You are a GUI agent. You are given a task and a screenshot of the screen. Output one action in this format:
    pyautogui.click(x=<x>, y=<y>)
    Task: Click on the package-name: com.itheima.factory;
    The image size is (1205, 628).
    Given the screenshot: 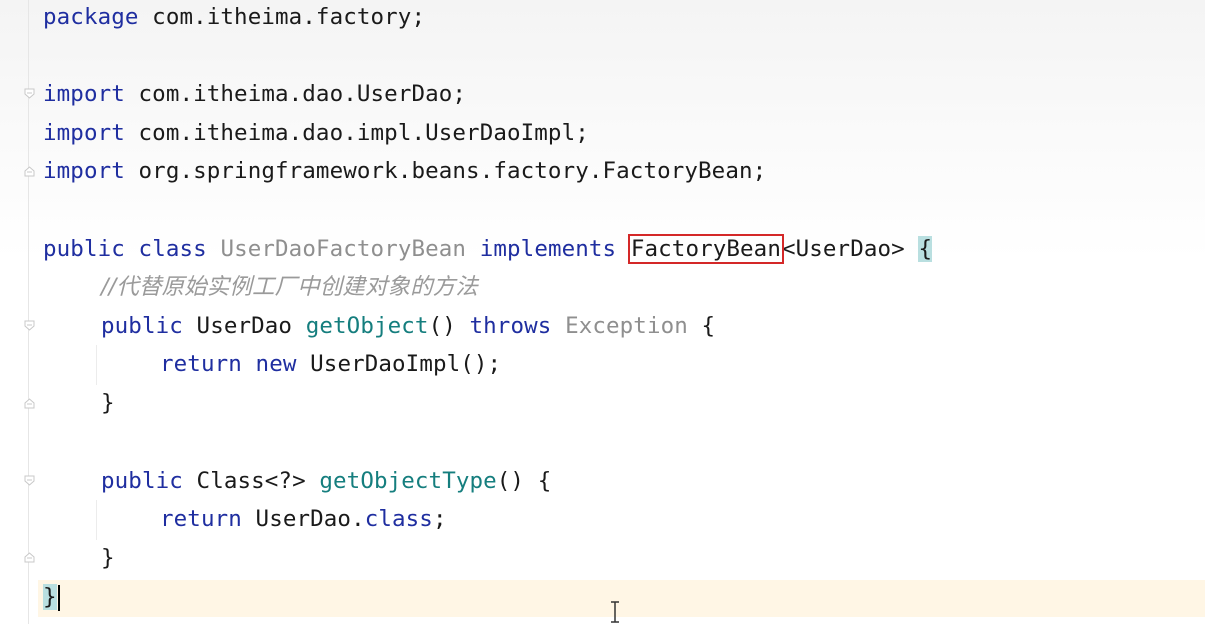 What is the action you would take?
    pyautogui.click(x=282, y=17)
    